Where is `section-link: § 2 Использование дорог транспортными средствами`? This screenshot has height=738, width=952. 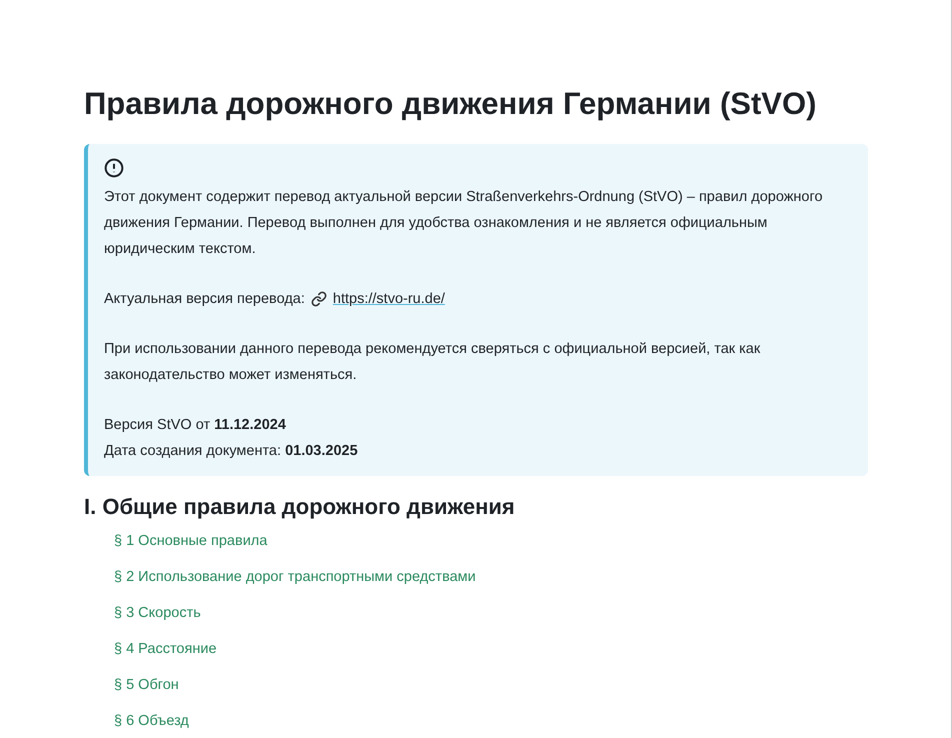
section-link: § 2 Использование дорог транспортными средствами is located at coordinates (295, 577).